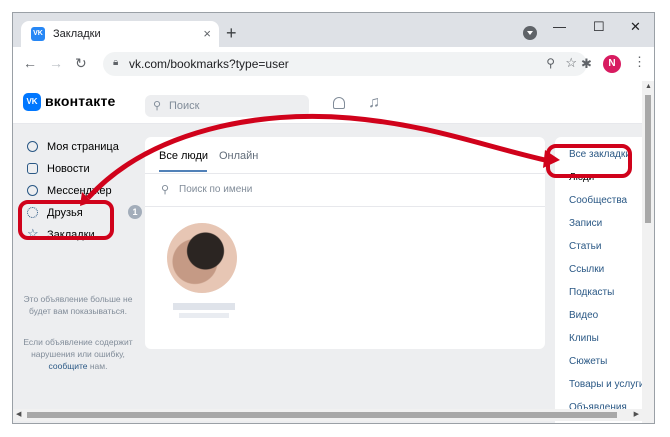 The width and height of the screenshot is (670, 437). What do you see at coordinates (33, 233) in the screenshot?
I see `star-icon: ☆` at bounding box center [33, 233].